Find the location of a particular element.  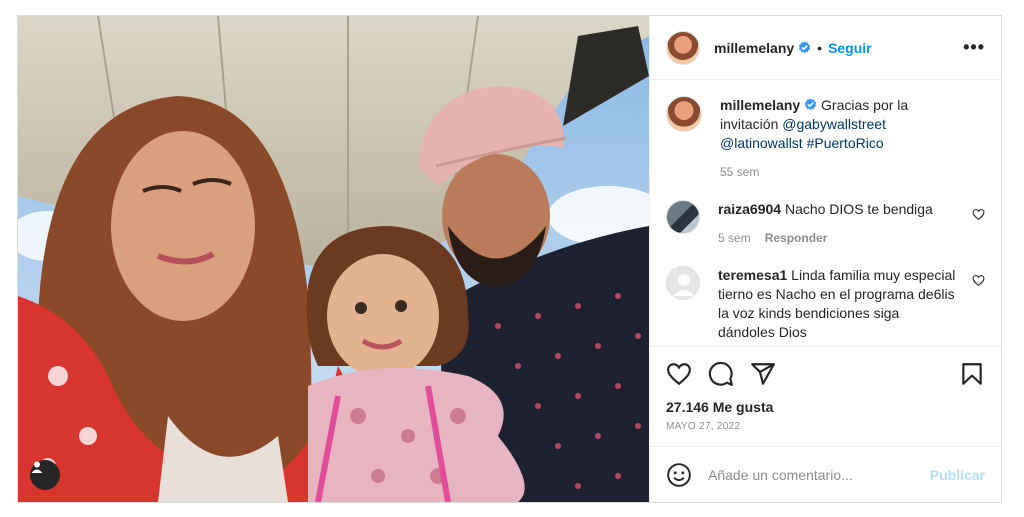

follow-button: Seguir is located at coordinates (850, 48).